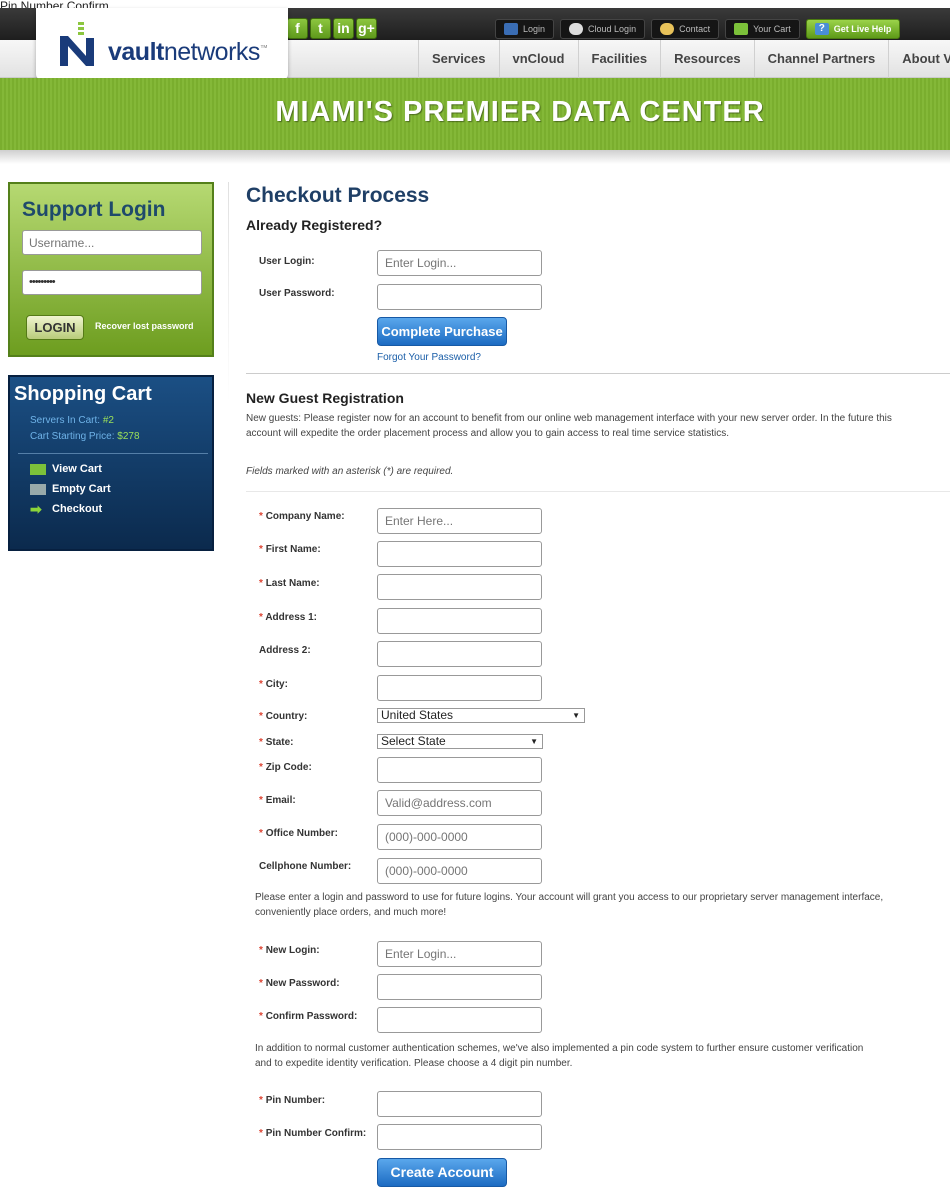 This screenshot has width=950, height=1189. Describe the element at coordinates (459, 521) in the screenshot. I see `company-input` at that location.